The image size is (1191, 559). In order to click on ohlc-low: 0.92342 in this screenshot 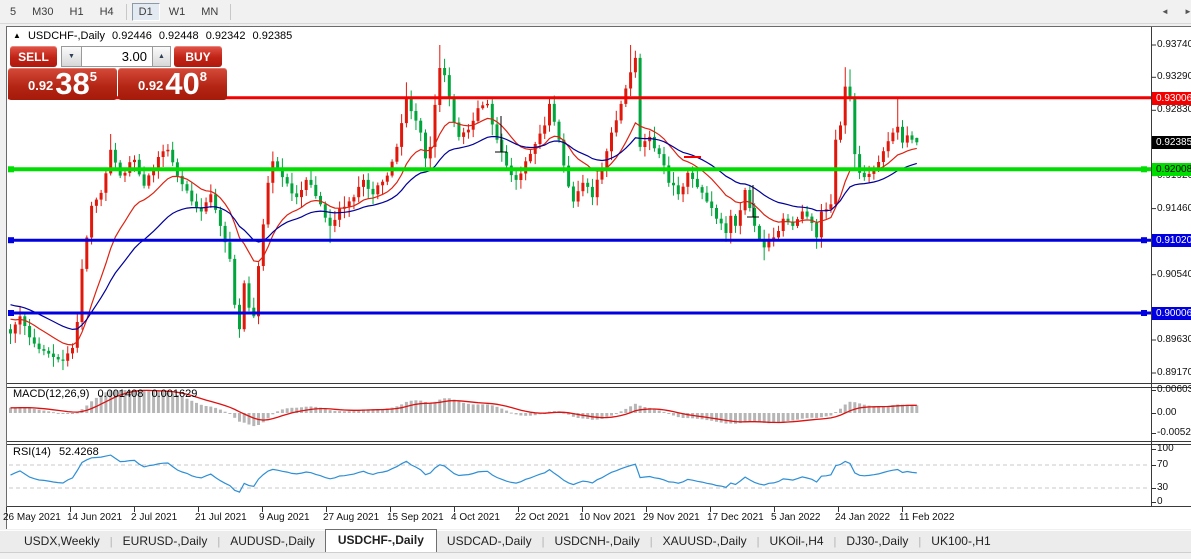, I will do `click(225, 36)`.